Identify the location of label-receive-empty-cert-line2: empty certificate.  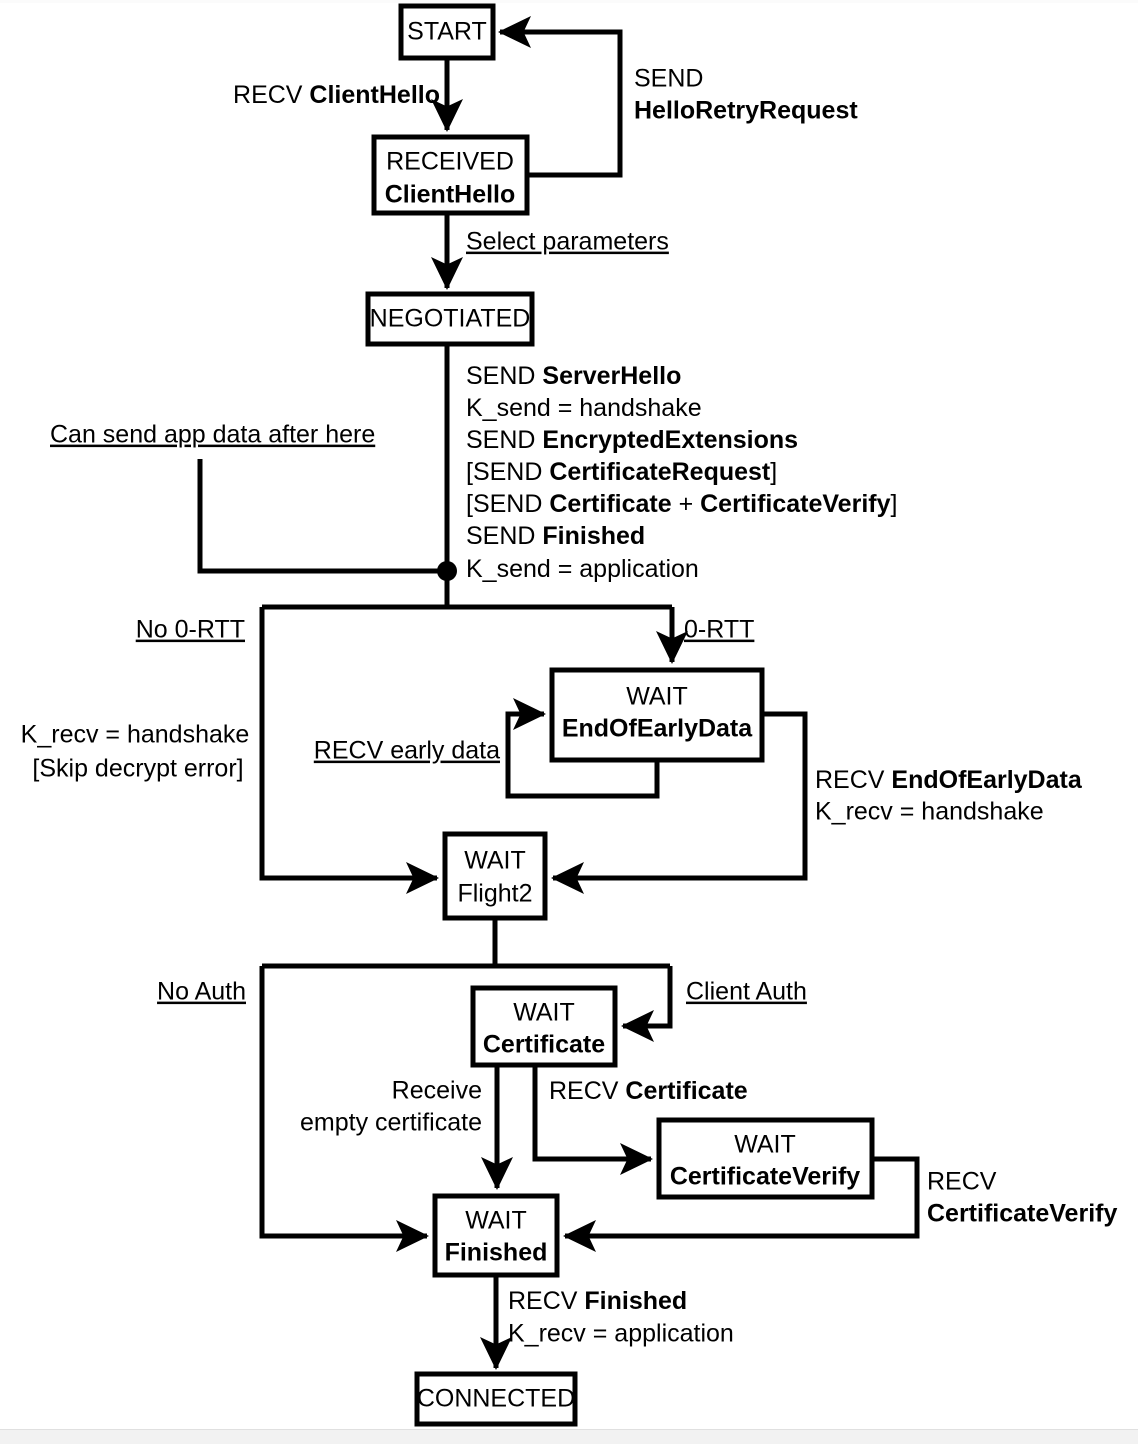
(391, 1123).